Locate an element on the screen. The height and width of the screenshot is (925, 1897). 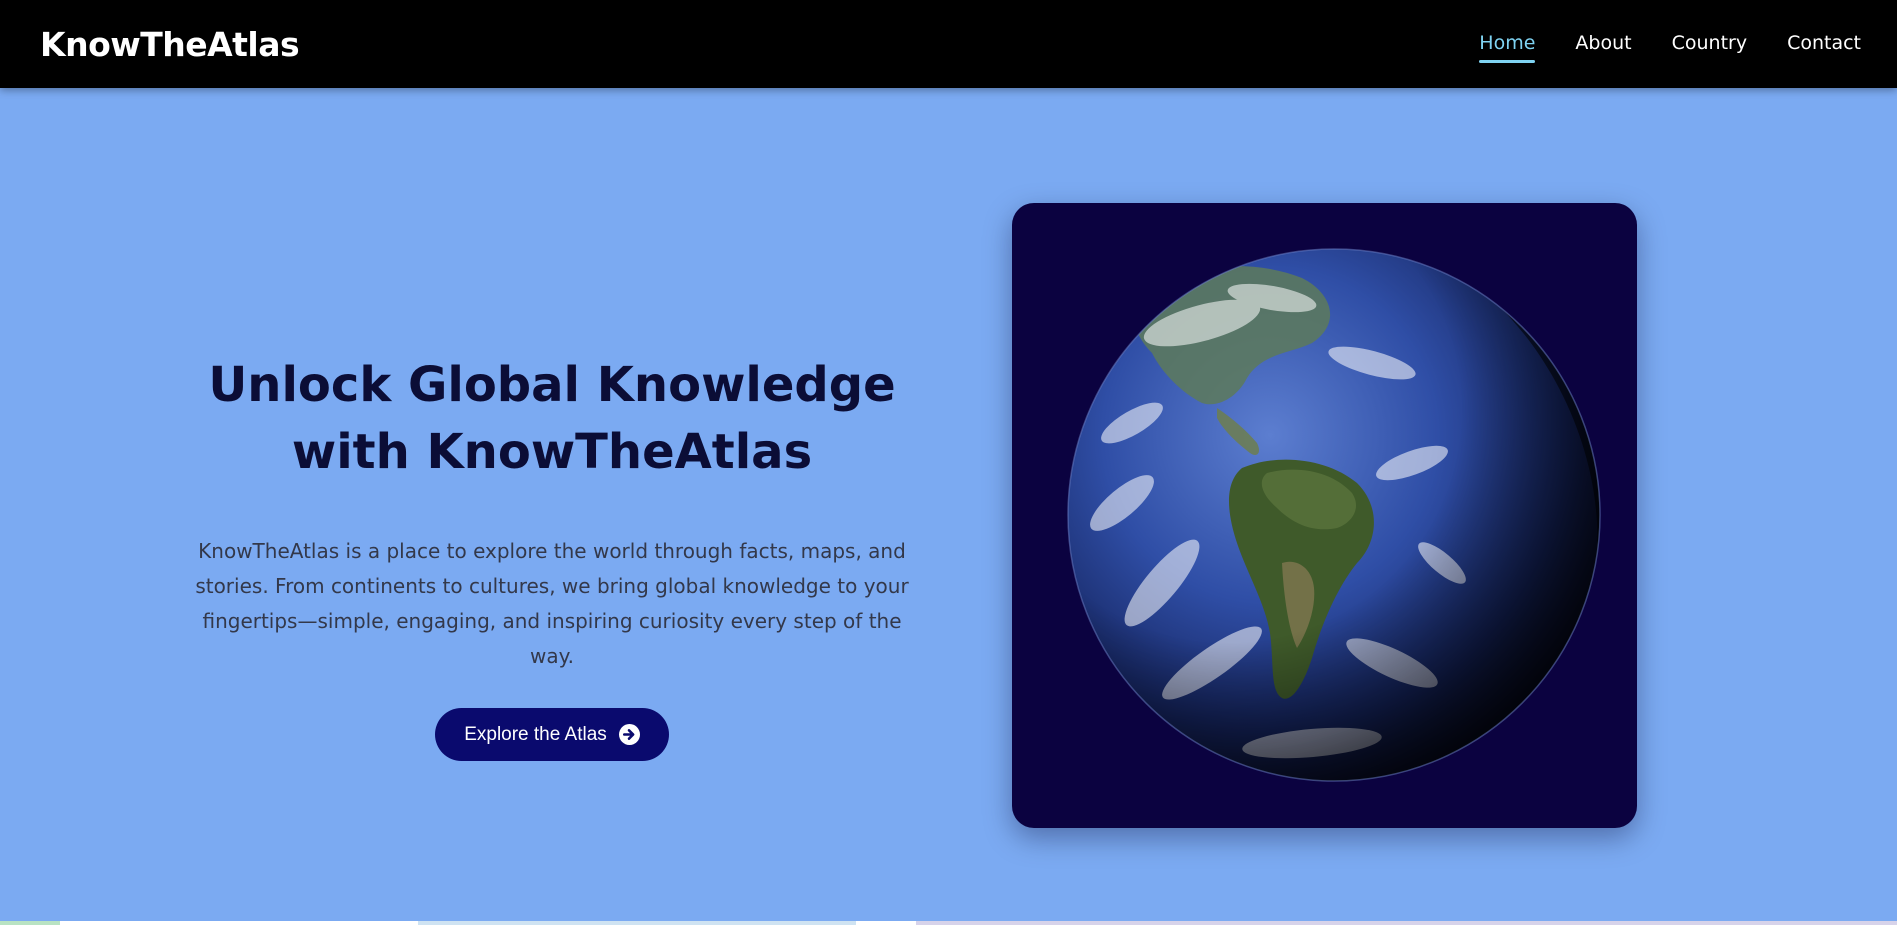
explore-atlas-button: Explore the Atlas is located at coordinates (552, 734).